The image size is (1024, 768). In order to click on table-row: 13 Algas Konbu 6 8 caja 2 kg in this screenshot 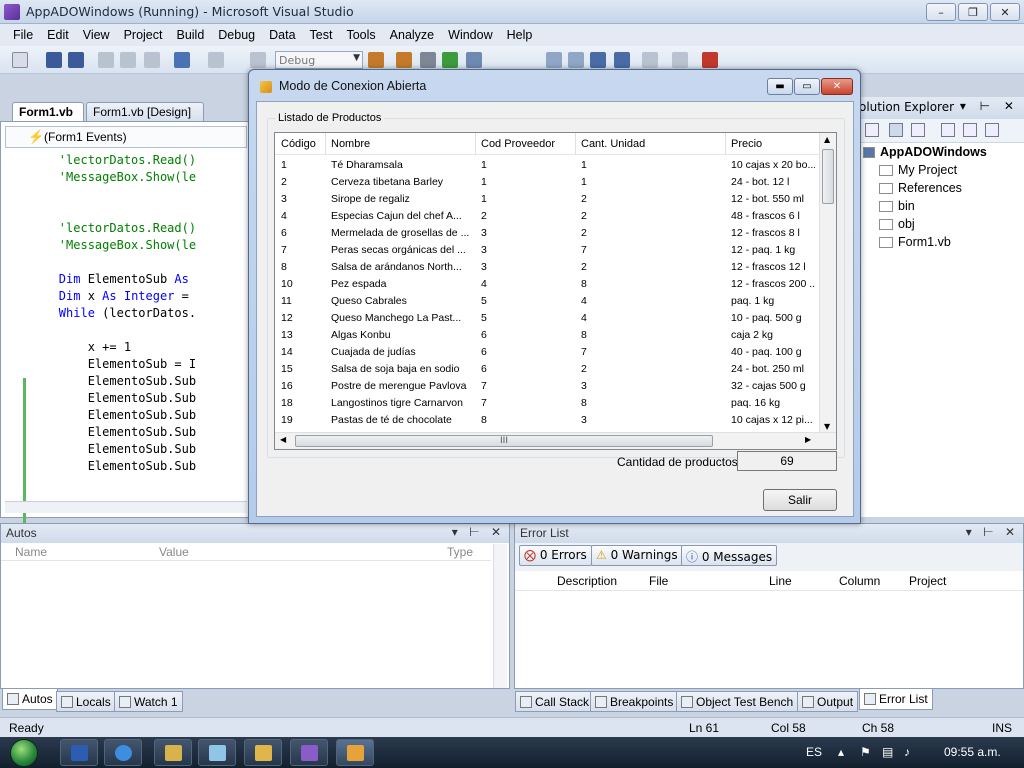, I will do `click(548, 335)`.